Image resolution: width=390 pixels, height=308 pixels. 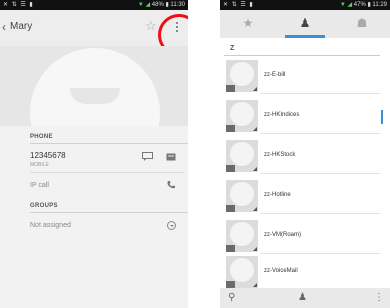 I want to click on add-contact-icon: ♟, so click(x=302, y=298).